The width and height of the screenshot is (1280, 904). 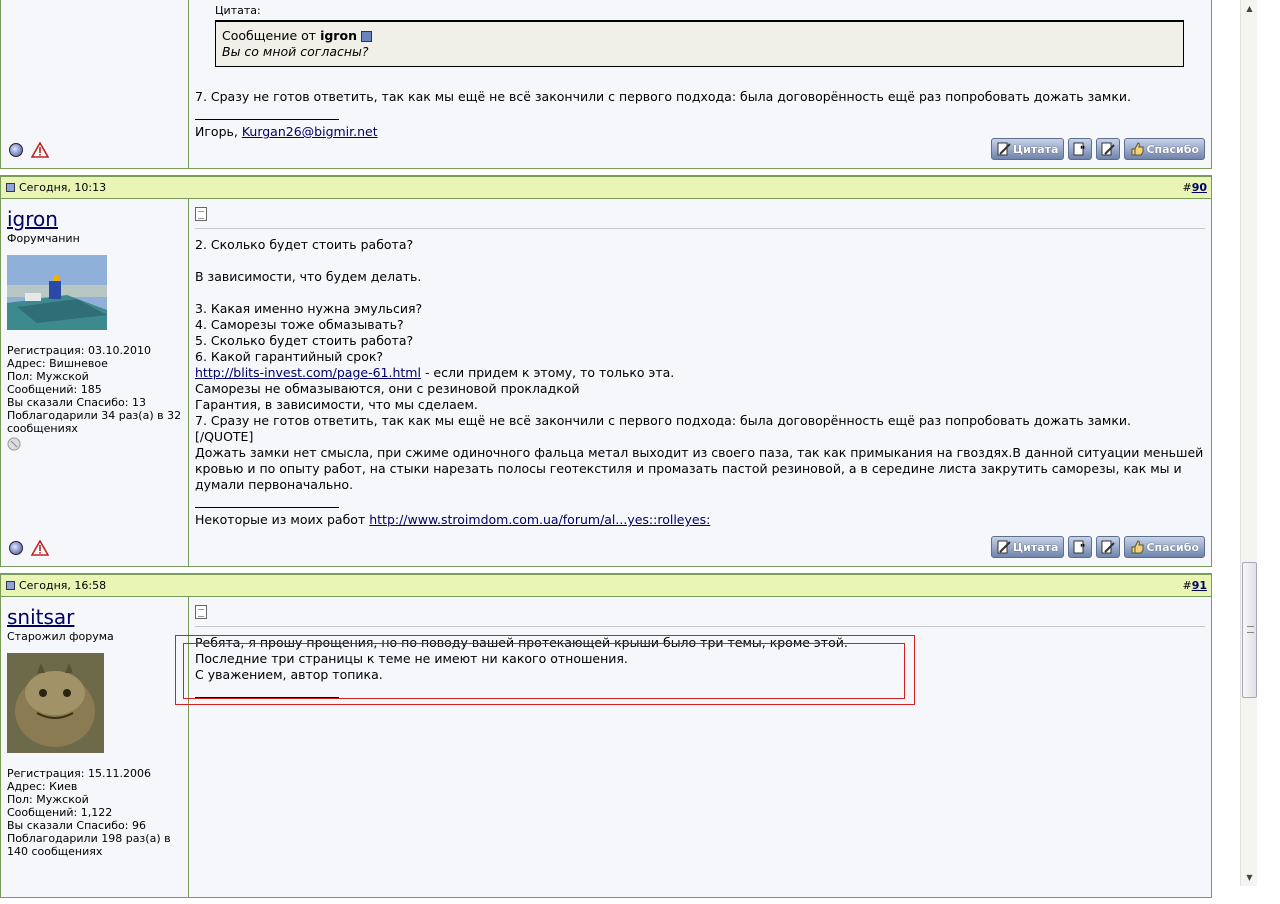 What do you see at coordinates (95, 84) in the screenshot?
I see `user-column` at bounding box center [95, 84].